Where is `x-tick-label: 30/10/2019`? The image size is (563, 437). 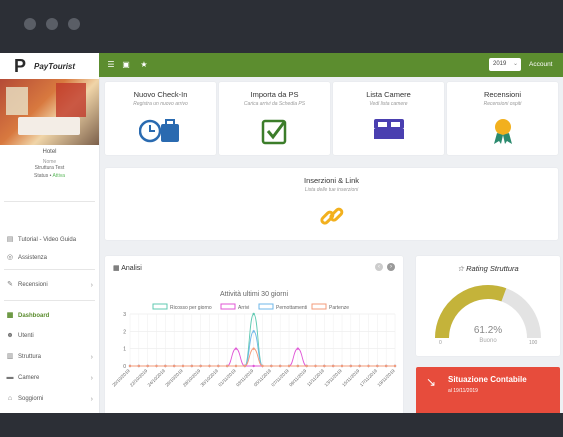 x-tick-label: 30/10/2019 is located at coordinates (210, 378).